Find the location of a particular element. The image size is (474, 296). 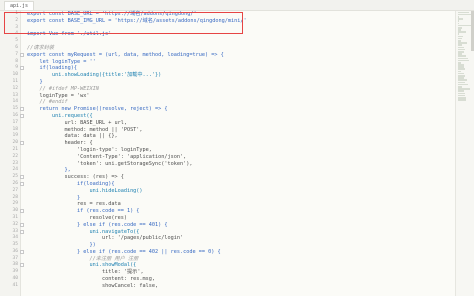

code-line: 23 'token': uni.getStorageSync('token'), is located at coordinates (233, 164).